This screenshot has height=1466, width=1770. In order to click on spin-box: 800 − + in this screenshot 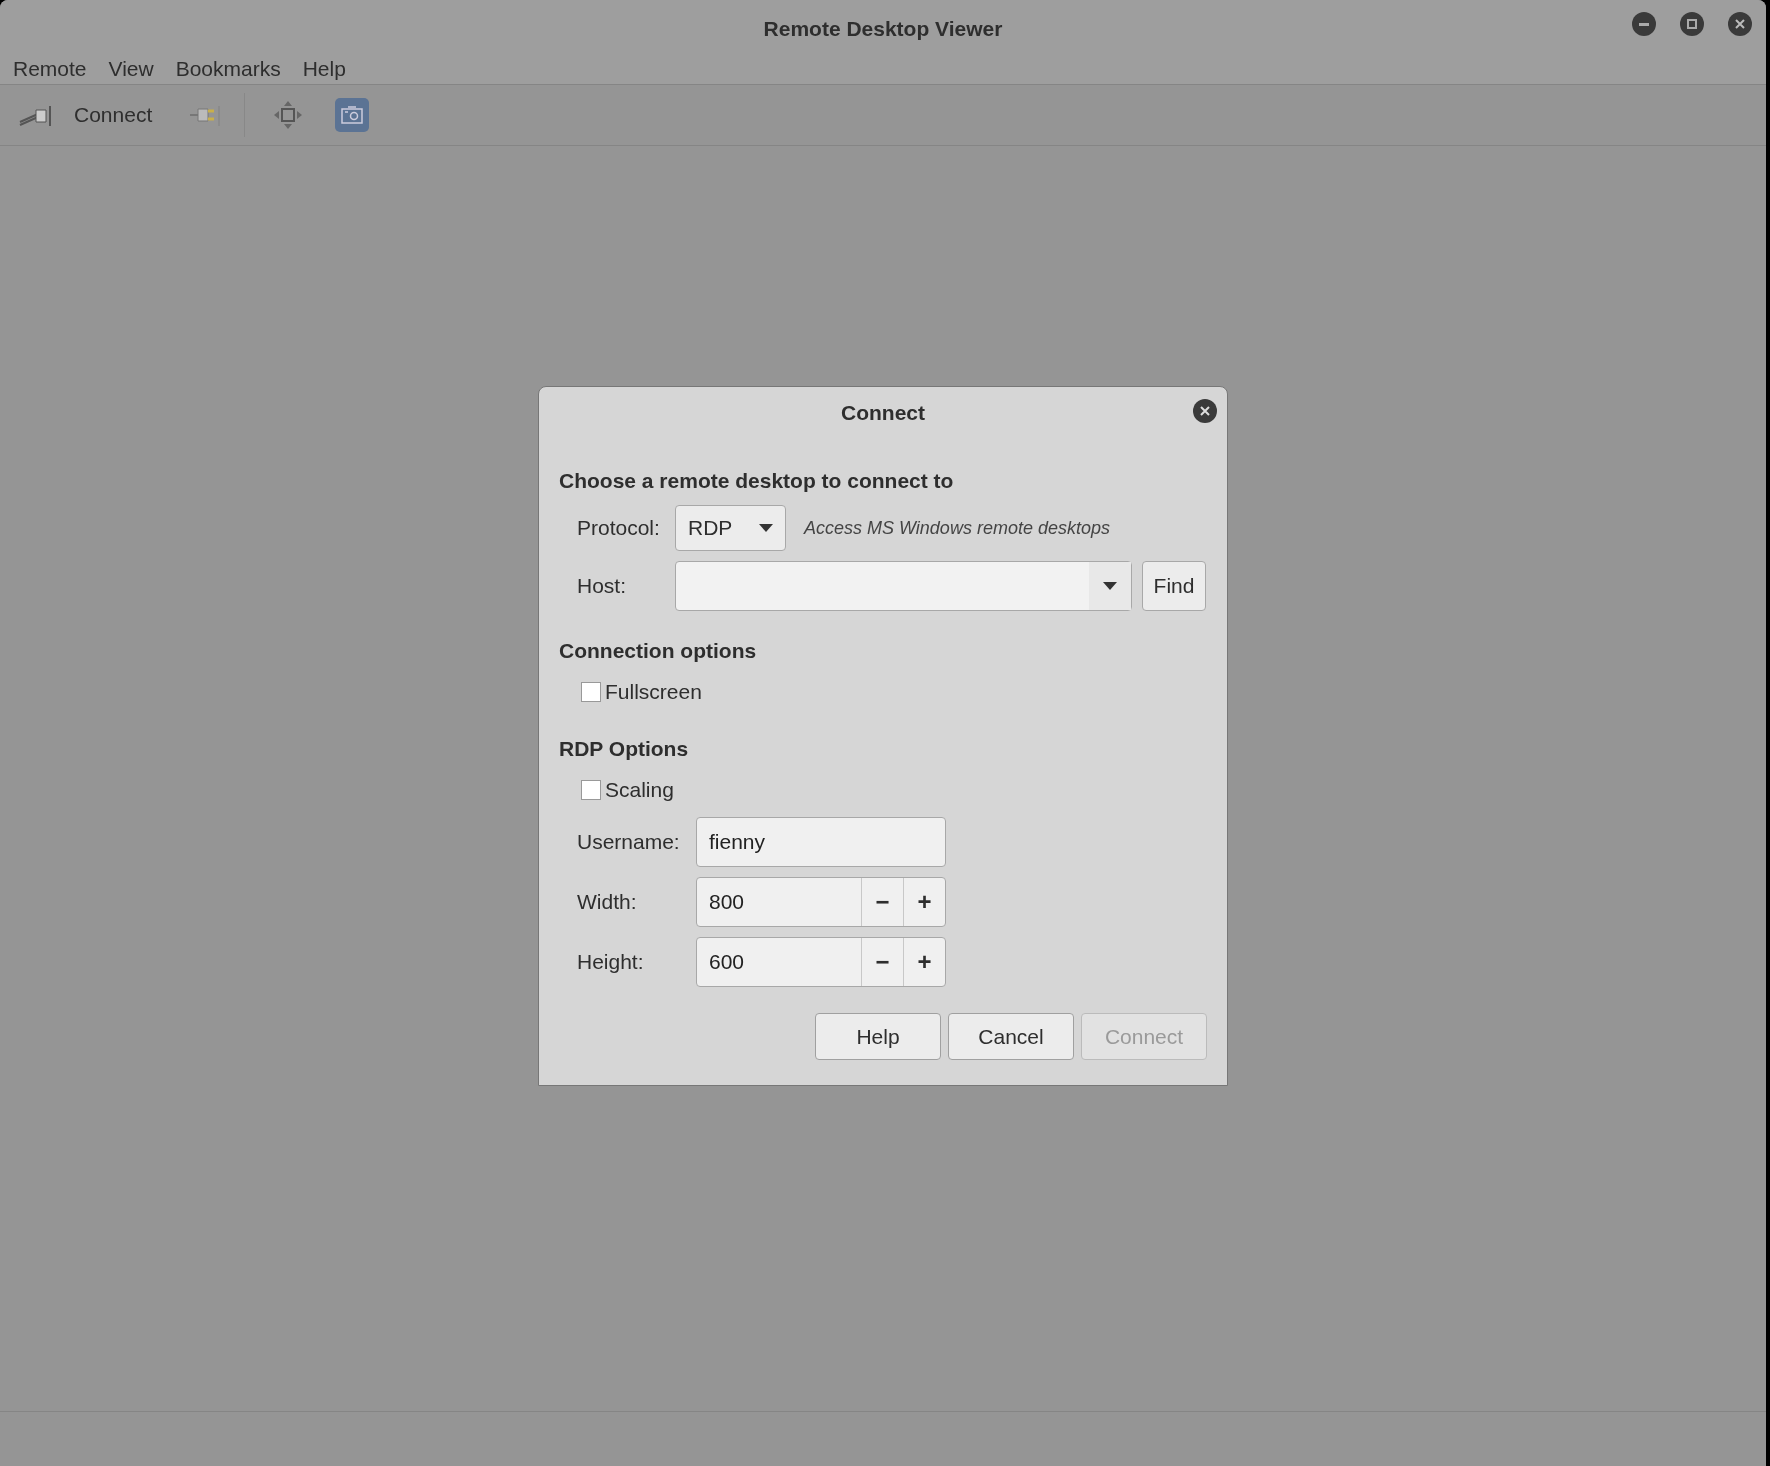, I will do `click(821, 902)`.